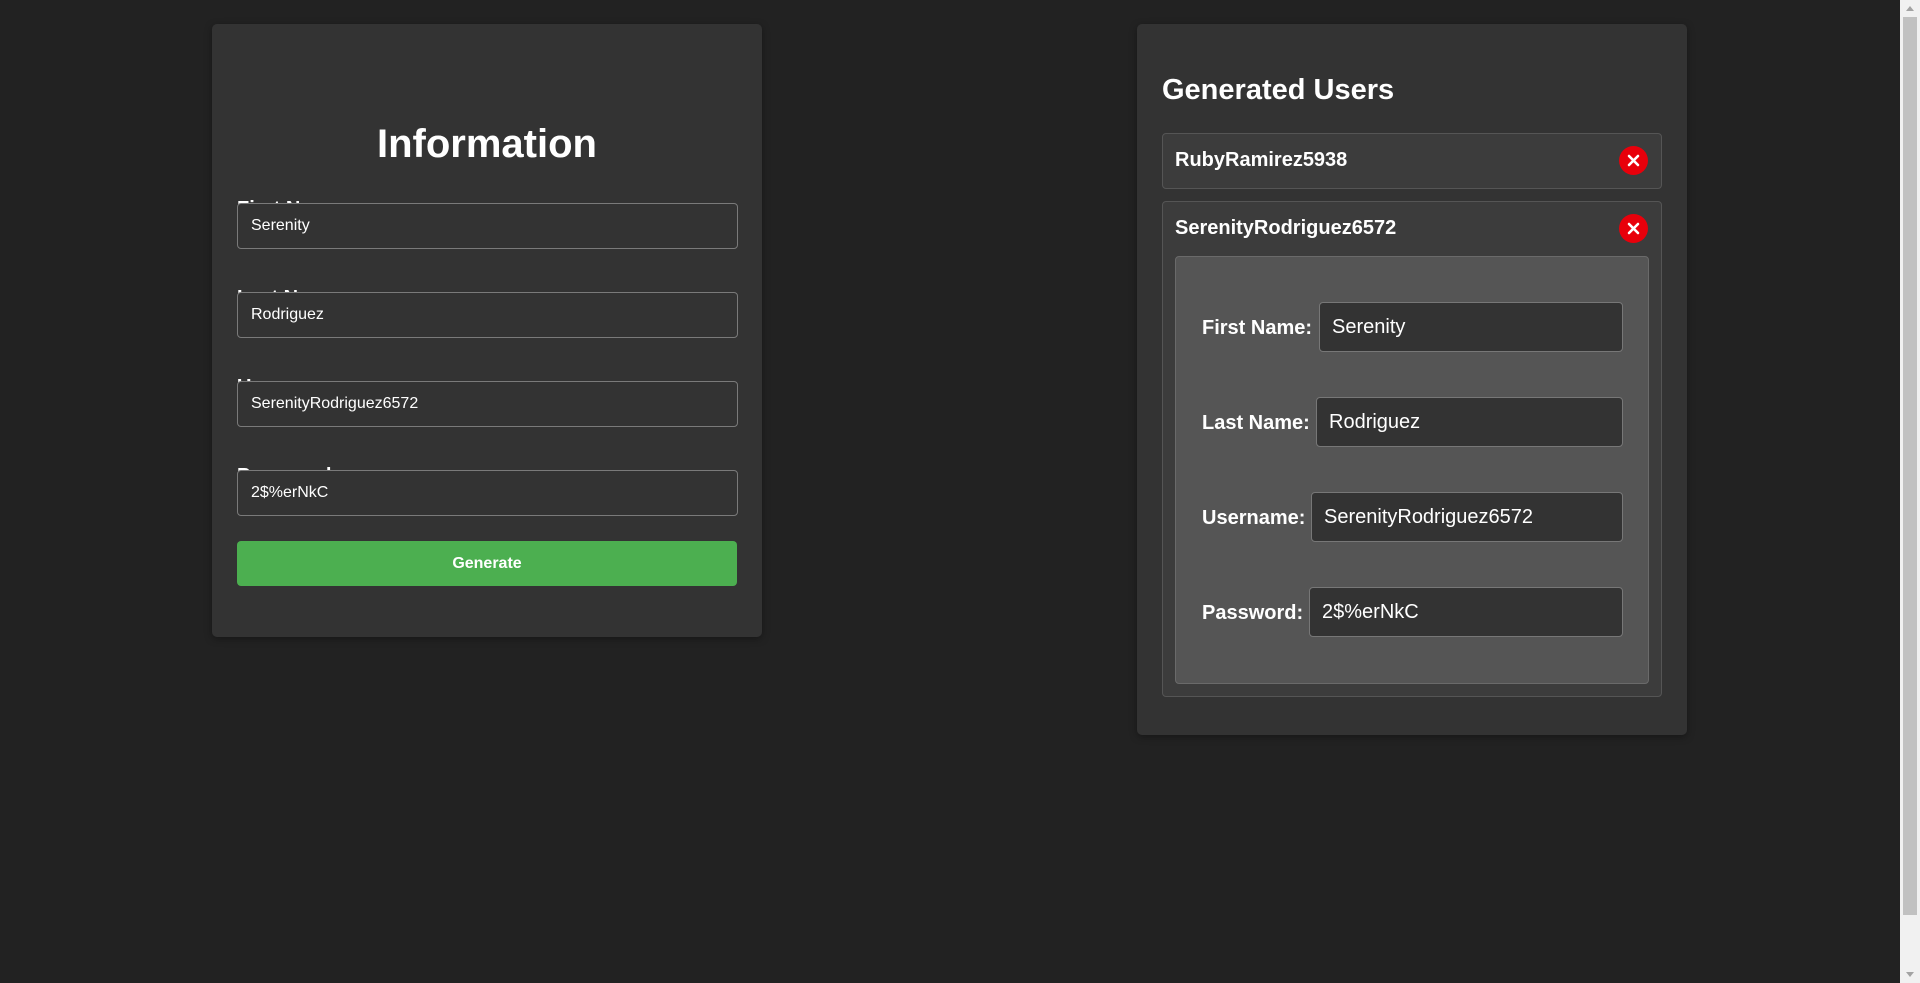  Describe the element at coordinates (1412, 161) in the screenshot. I see `user-card: RubyRamirez5938` at that location.